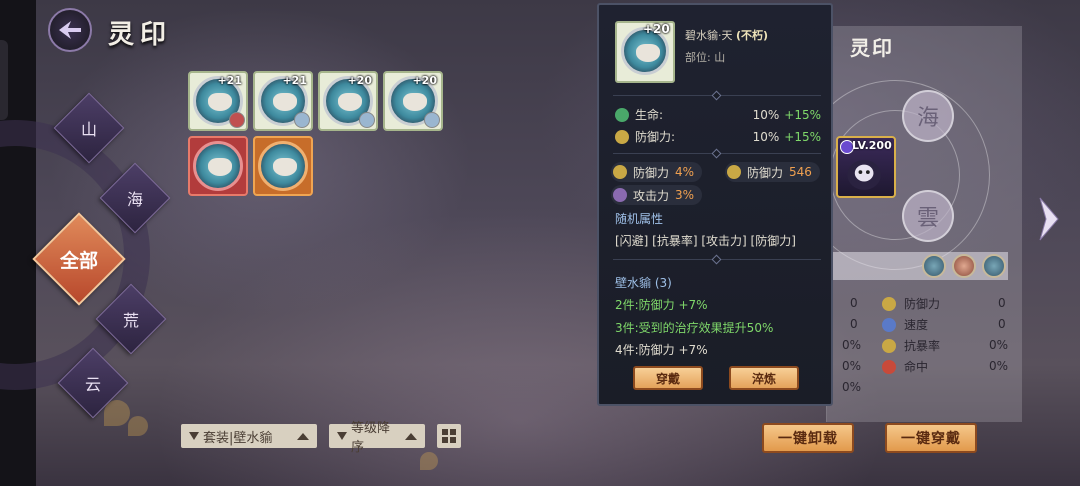 The image size is (1080, 486). I want to click on stat-name: 防御力, so click(922, 304).